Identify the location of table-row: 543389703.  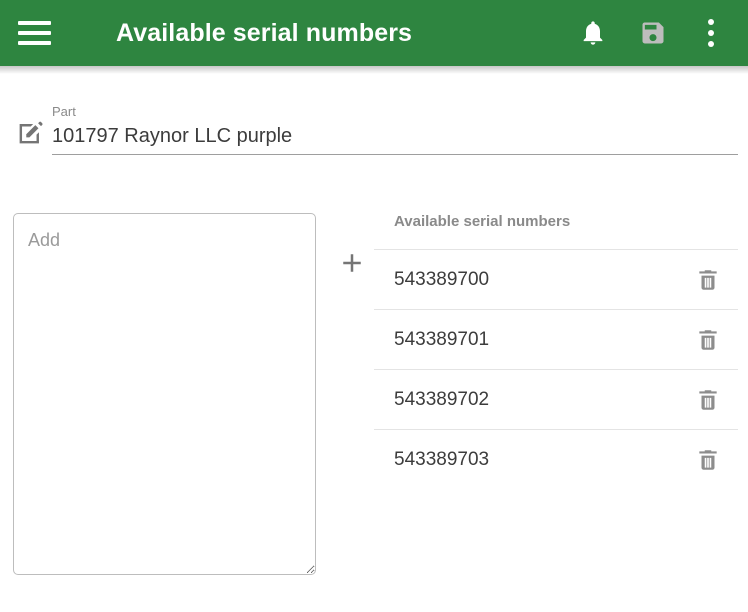
(556, 460).